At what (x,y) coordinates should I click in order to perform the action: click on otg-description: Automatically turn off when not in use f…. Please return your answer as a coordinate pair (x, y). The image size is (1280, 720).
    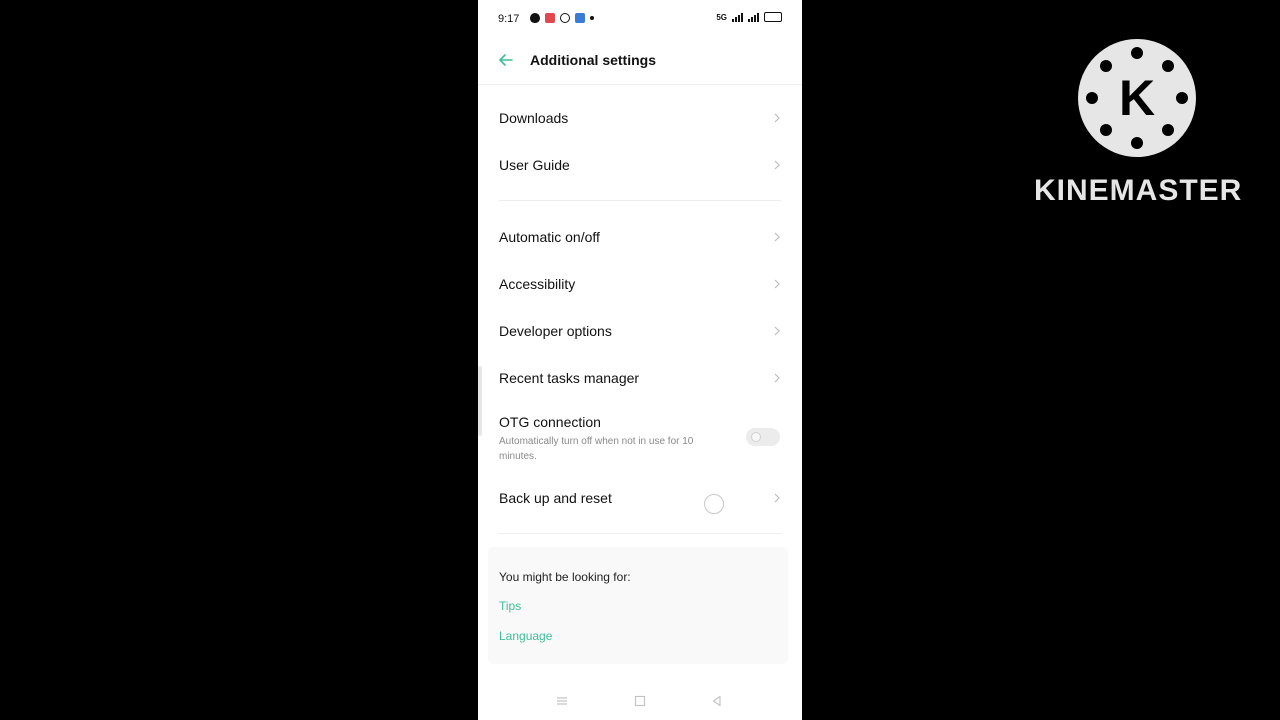
    Looking at the image, I should click on (596, 449).